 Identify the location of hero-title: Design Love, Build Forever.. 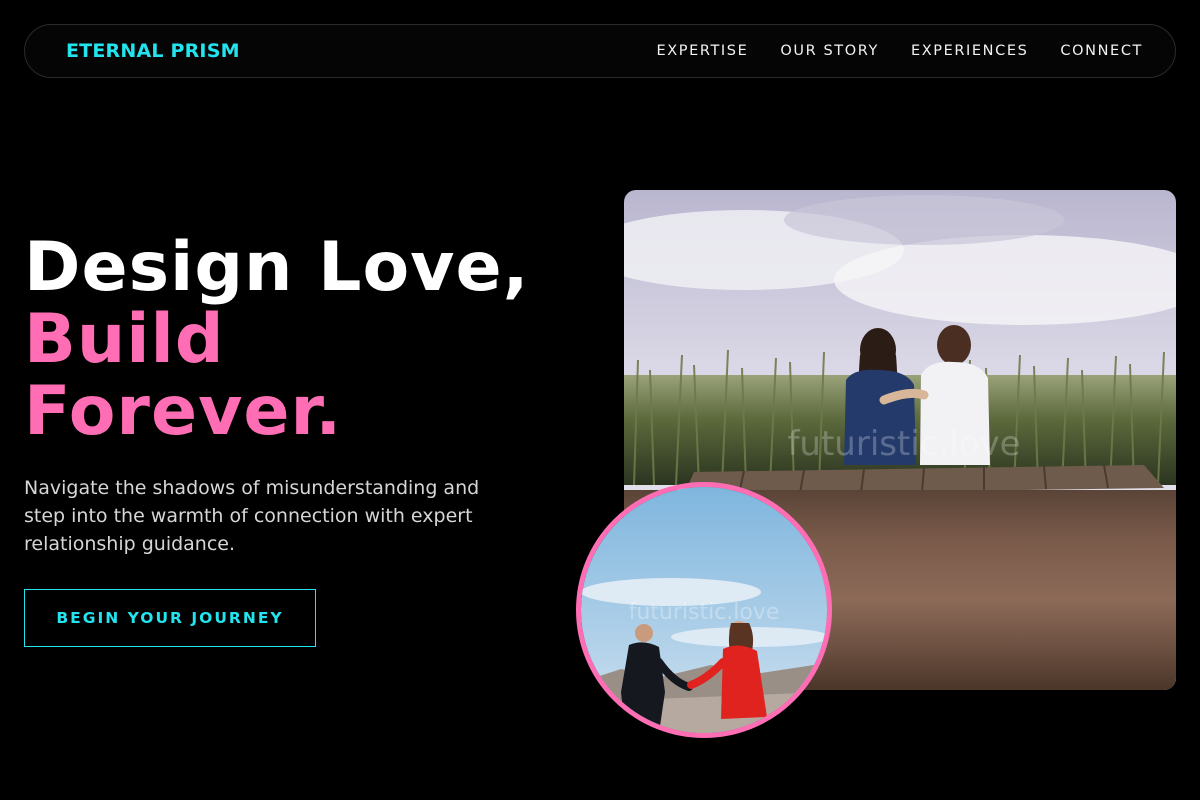
(276, 340).